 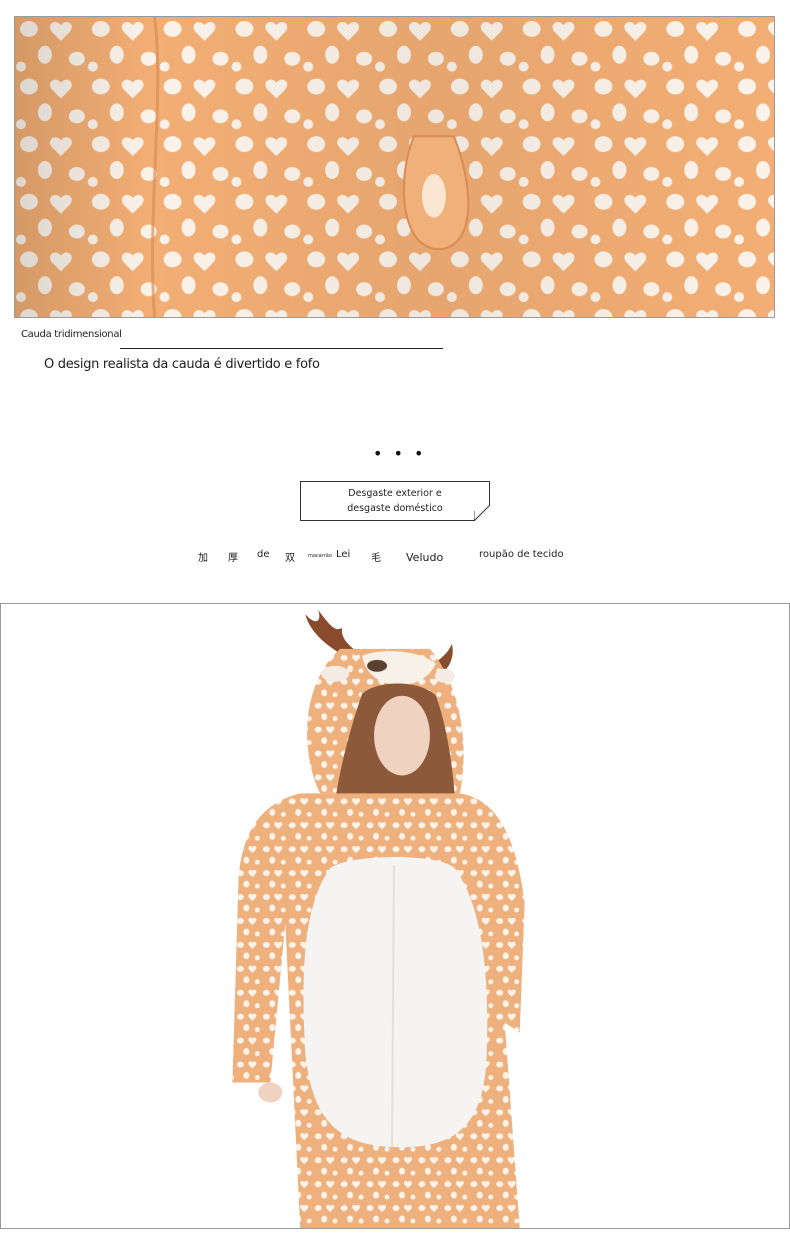 I want to click on feature-keyword: de, so click(x=263, y=554).